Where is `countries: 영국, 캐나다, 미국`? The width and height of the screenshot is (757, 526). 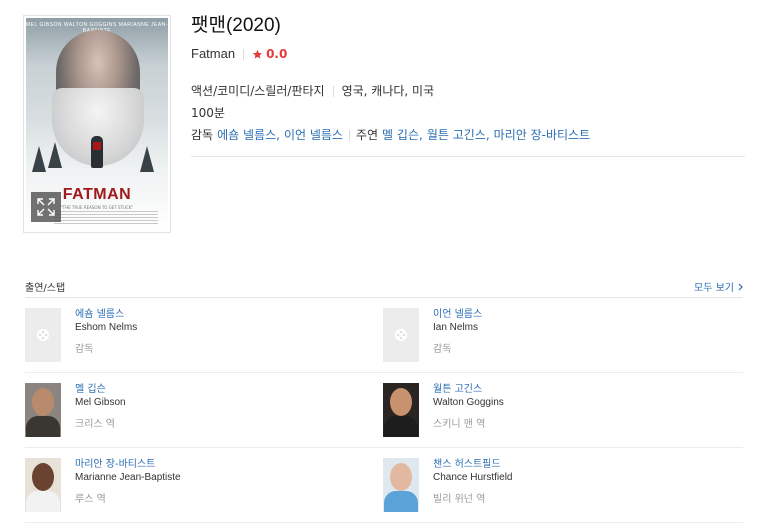
countries: 영국, 캐나다, 미국 is located at coordinates (388, 91).